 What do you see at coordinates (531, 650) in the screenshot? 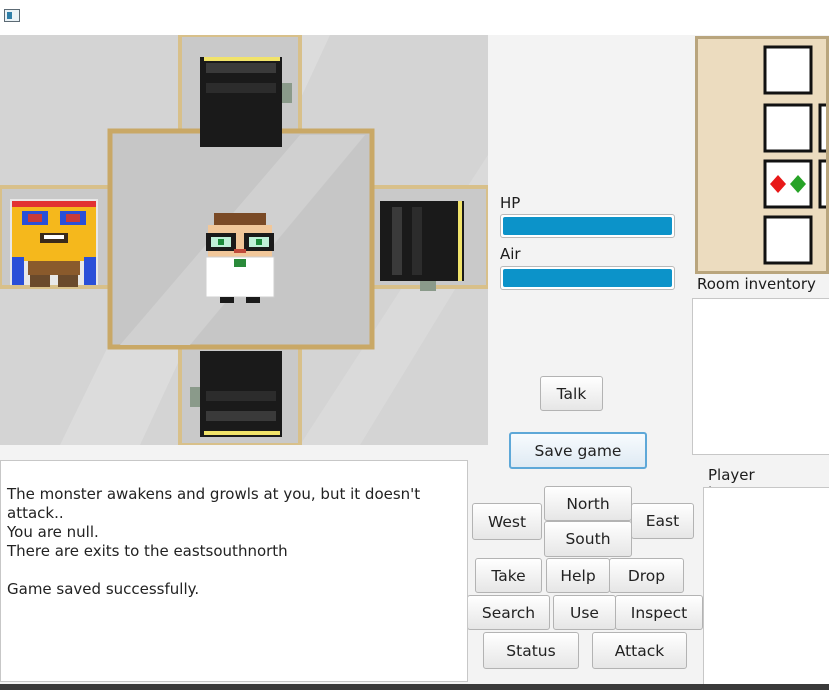
I see `status-button: Status` at bounding box center [531, 650].